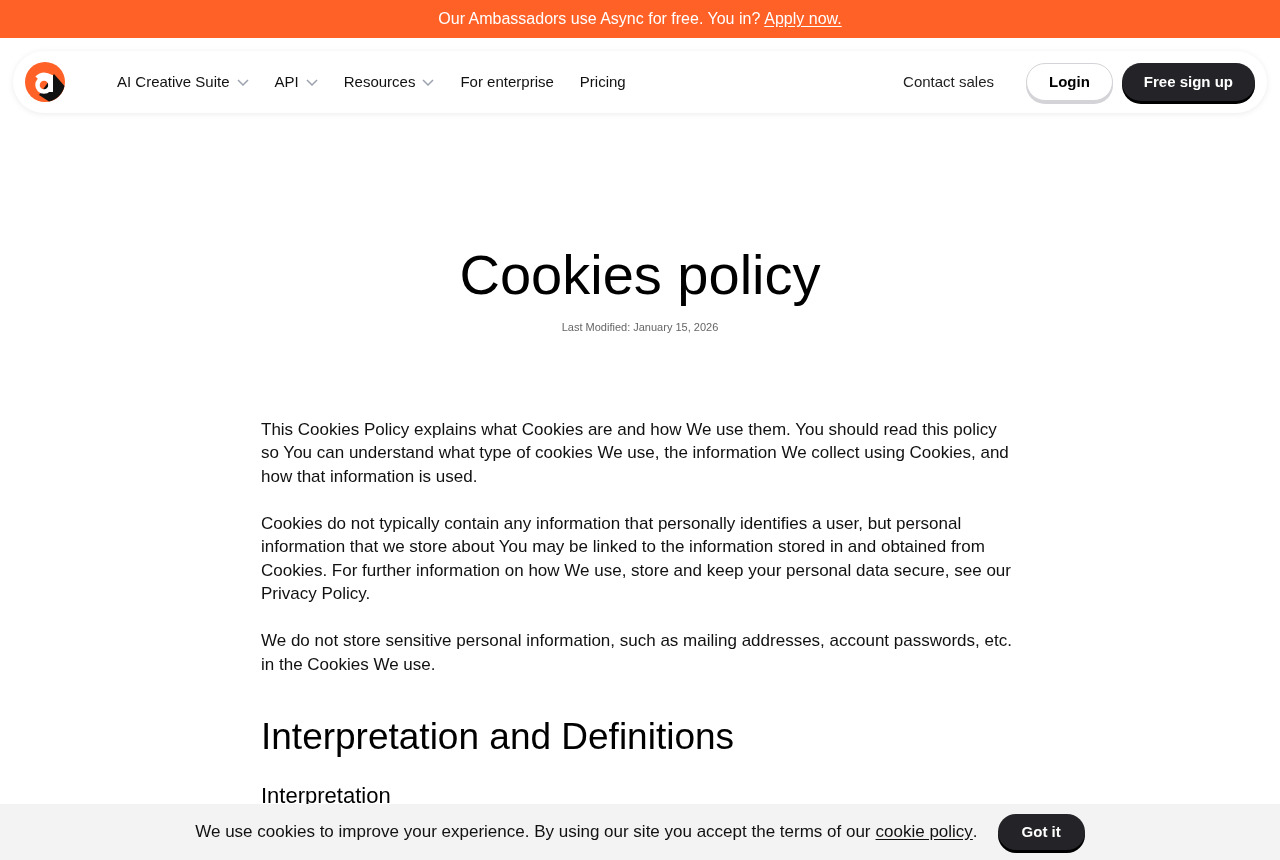 This screenshot has width=1280, height=860. What do you see at coordinates (296, 82) in the screenshot?
I see `nav-dropdown: API` at bounding box center [296, 82].